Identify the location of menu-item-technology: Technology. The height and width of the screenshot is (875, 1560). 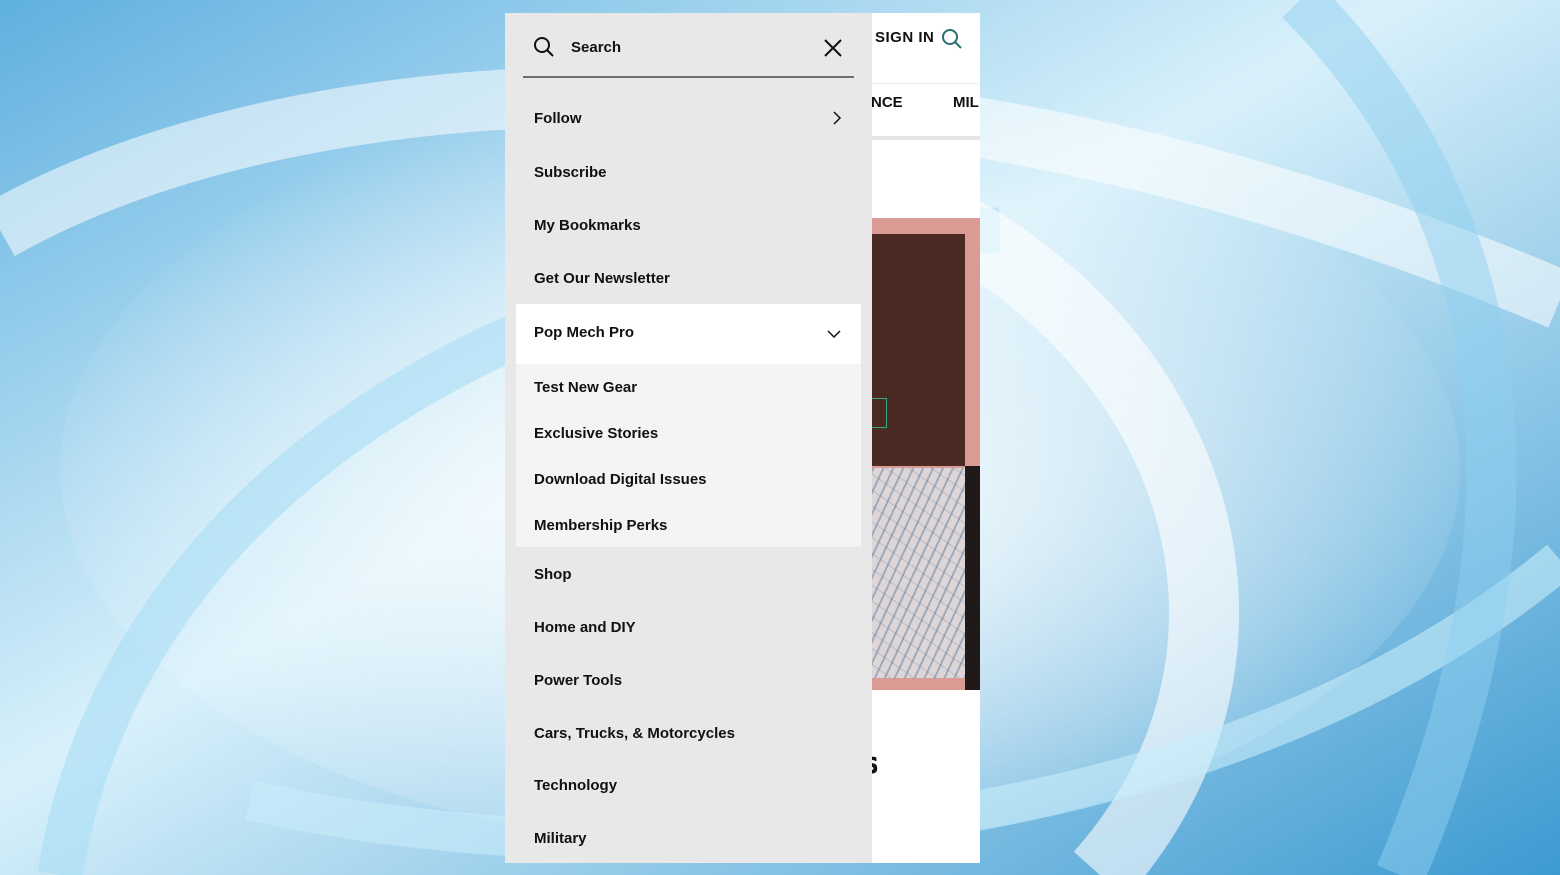
(688, 785).